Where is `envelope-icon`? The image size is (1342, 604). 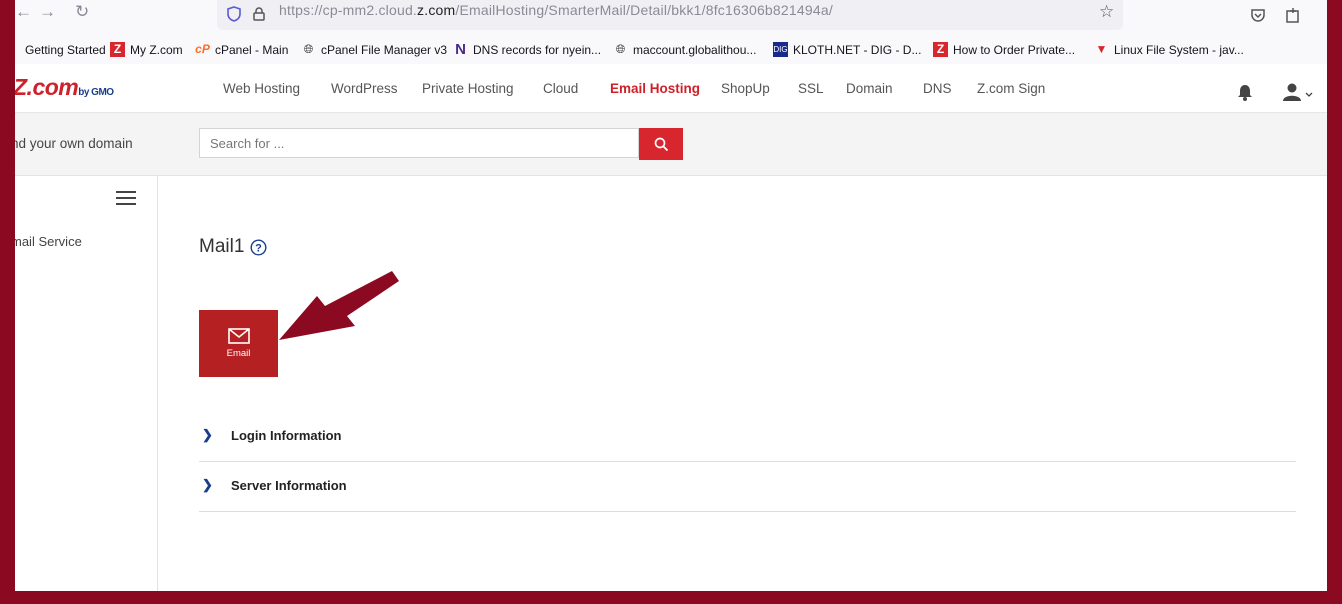 envelope-icon is located at coordinates (238, 336).